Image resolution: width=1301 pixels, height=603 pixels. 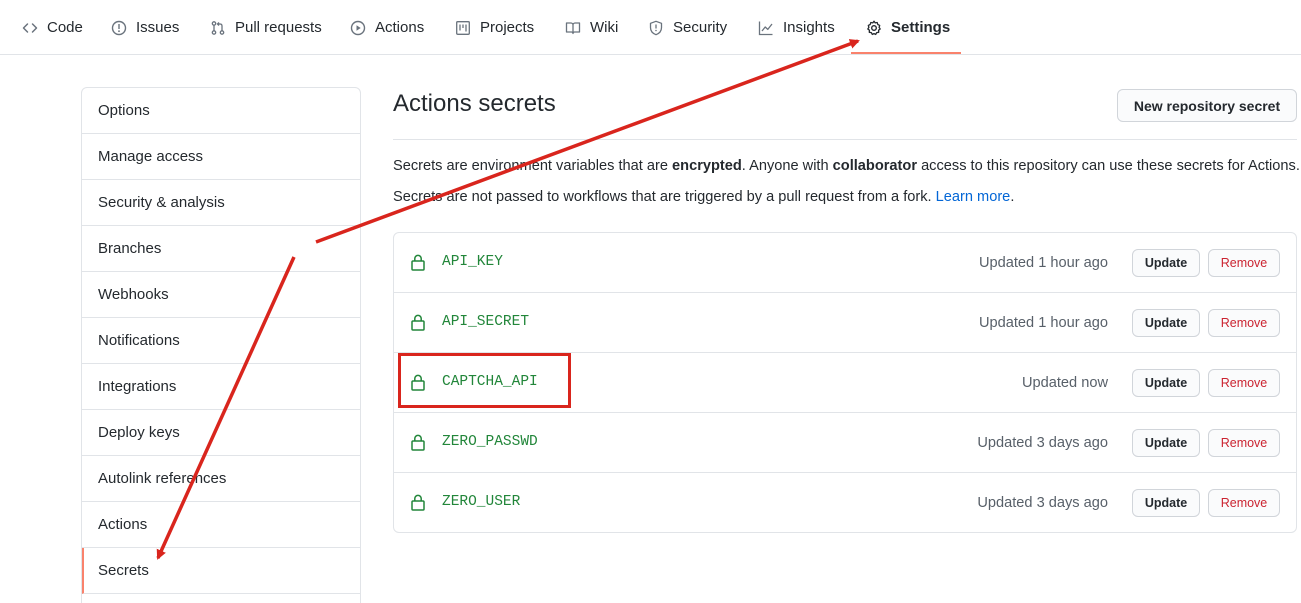 What do you see at coordinates (700, 27) in the screenshot?
I see `tab-label: Security` at bounding box center [700, 27].